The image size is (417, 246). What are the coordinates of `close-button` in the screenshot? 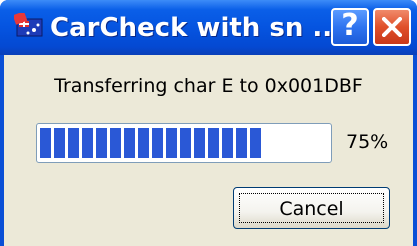 It's located at (392, 27).